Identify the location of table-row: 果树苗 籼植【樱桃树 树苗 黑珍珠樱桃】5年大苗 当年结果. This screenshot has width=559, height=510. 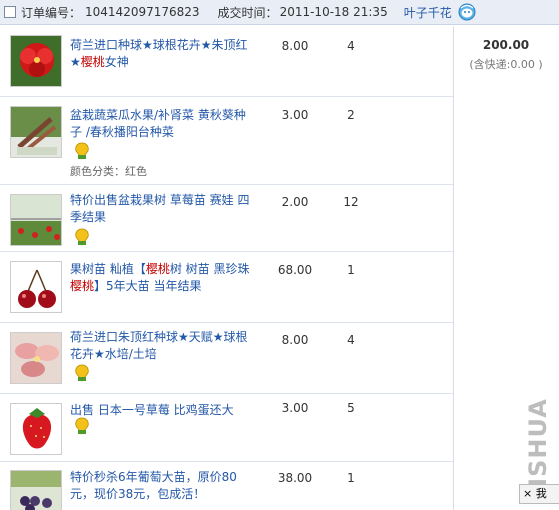
(226, 287).